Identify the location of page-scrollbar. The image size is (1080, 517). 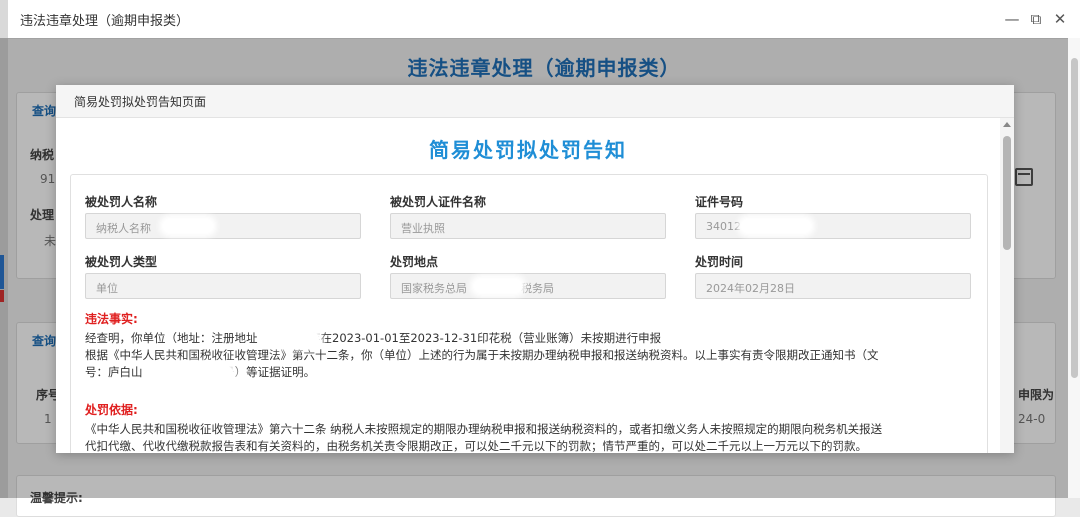
(1074, 268).